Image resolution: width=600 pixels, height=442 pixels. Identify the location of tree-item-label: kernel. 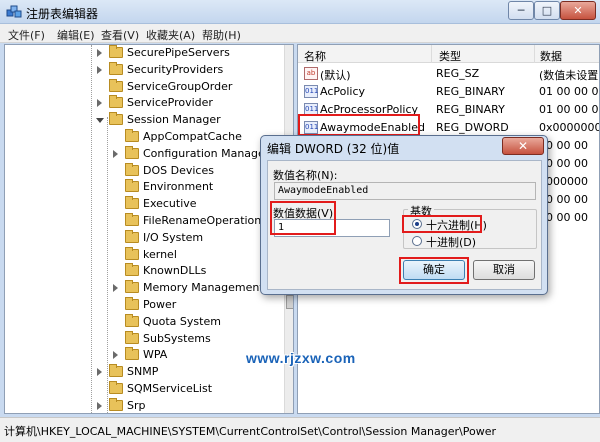
(160, 254).